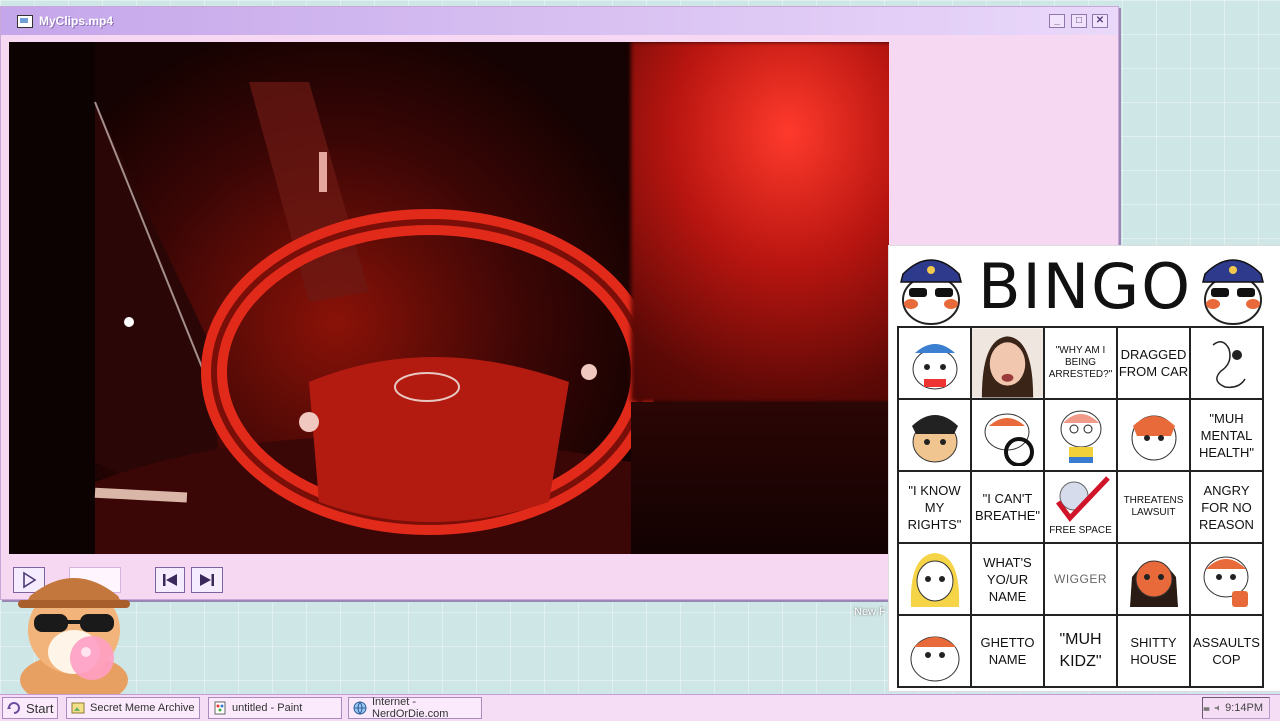 The image size is (1280, 721). Describe the element at coordinates (1100, 21) in the screenshot. I see `close-button: ✕` at that location.